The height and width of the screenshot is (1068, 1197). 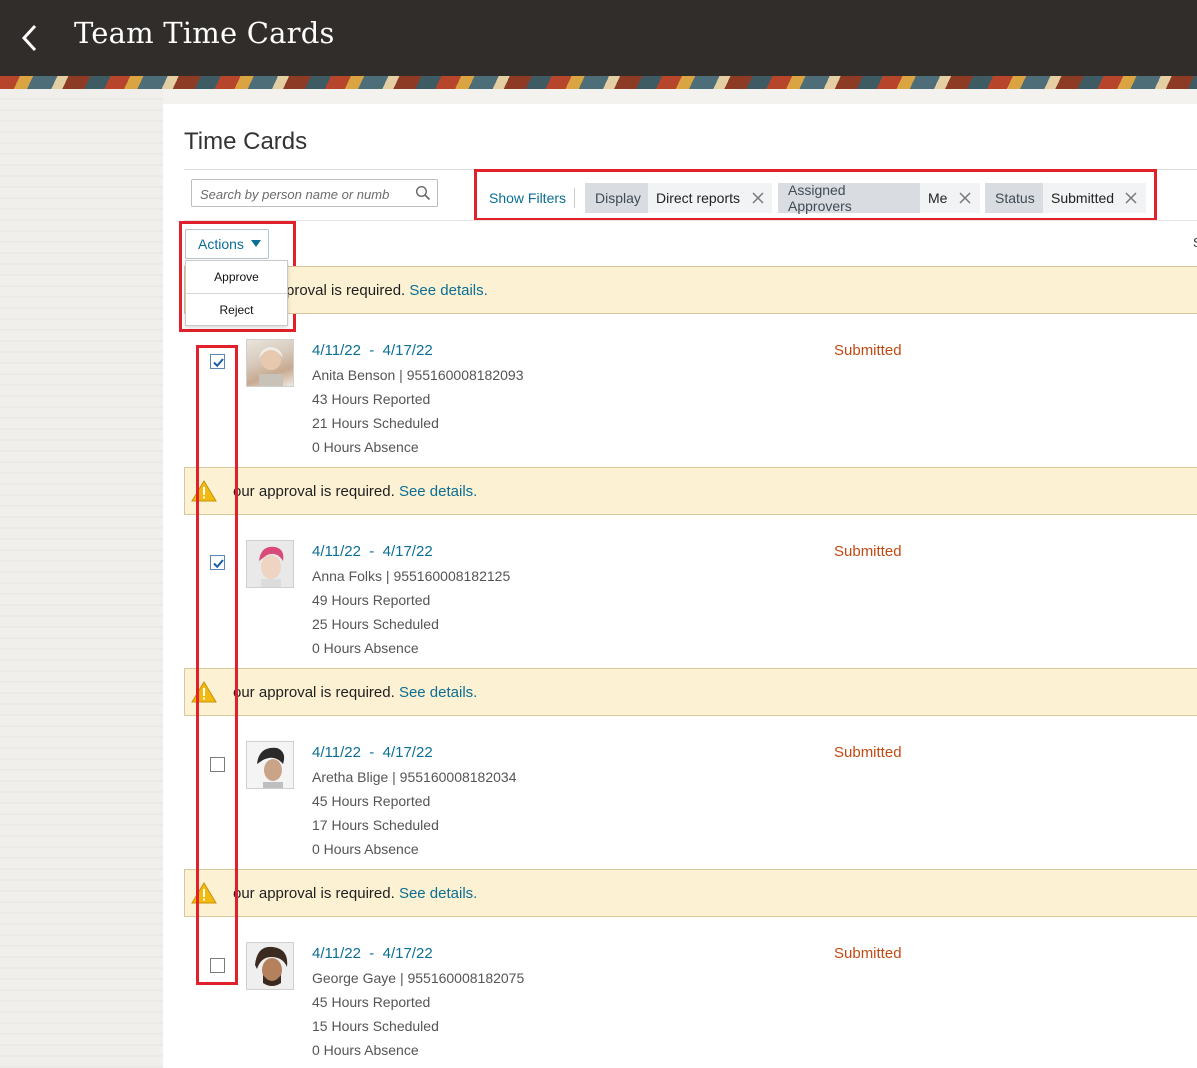 I want to click on left-background, so click(x=81, y=578).